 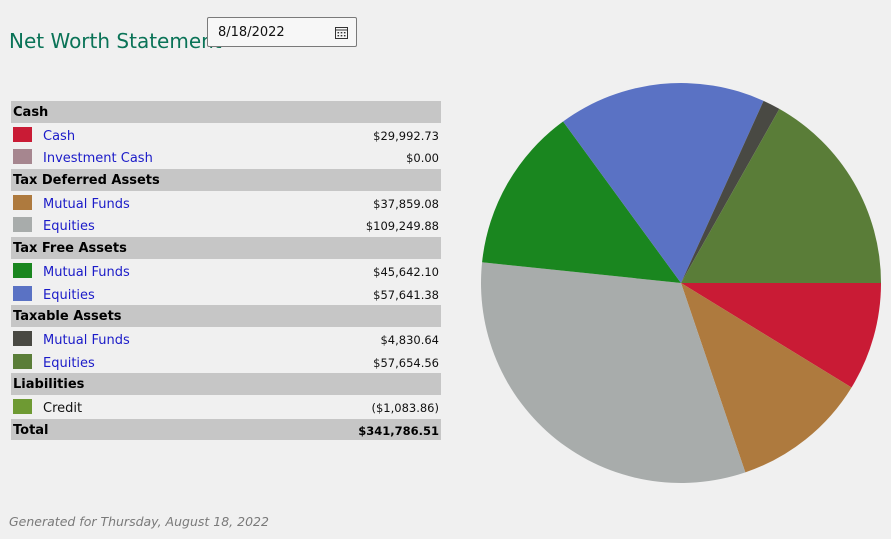 What do you see at coordinates (422, 158) in the screenshot?
I see `item-amount: $0.00` at bounding box center [422, 158].